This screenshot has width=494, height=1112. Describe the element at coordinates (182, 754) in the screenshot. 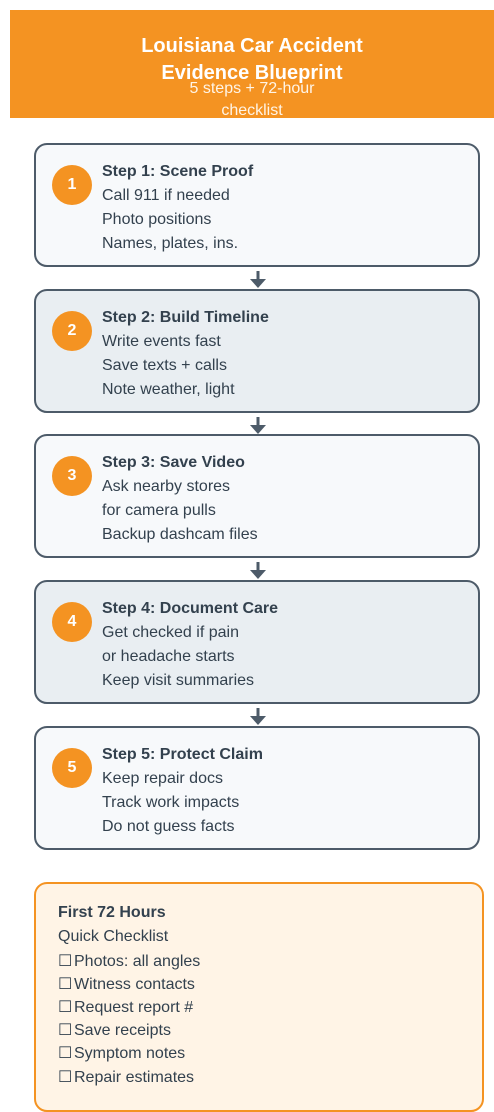

I see `step-title: Step 5: Protect Claim` at that location.